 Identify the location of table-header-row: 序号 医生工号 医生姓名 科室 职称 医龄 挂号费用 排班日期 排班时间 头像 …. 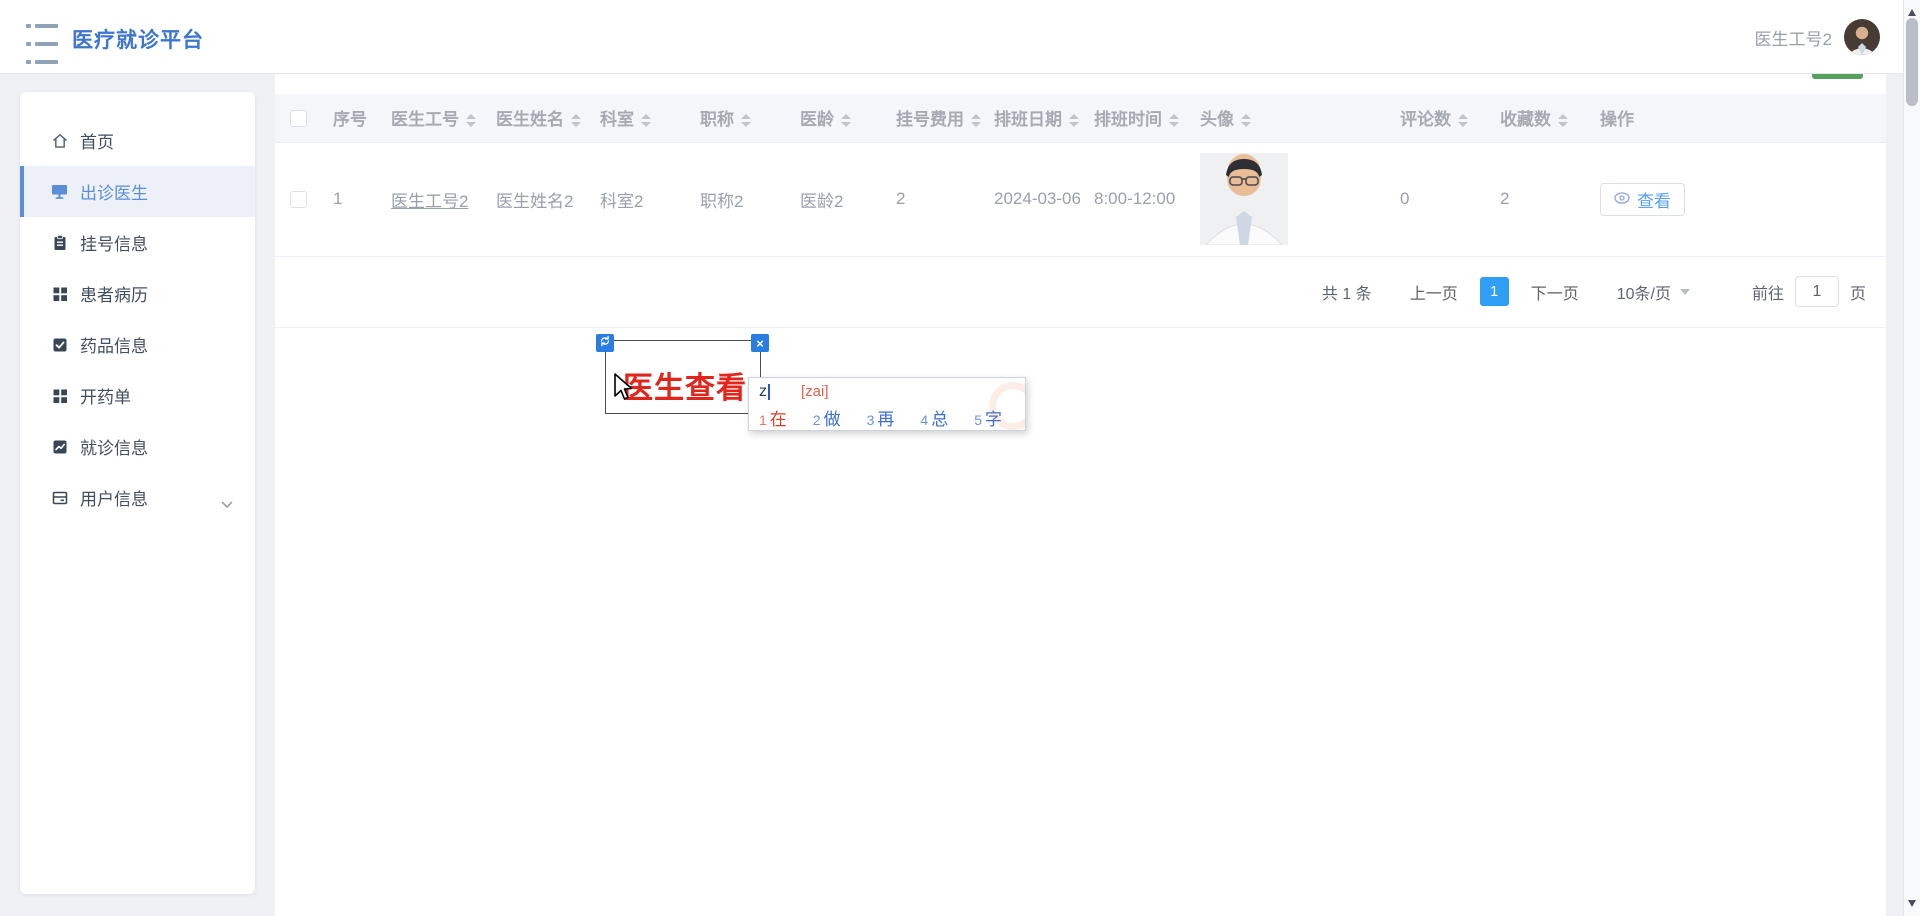
(1080, 118).